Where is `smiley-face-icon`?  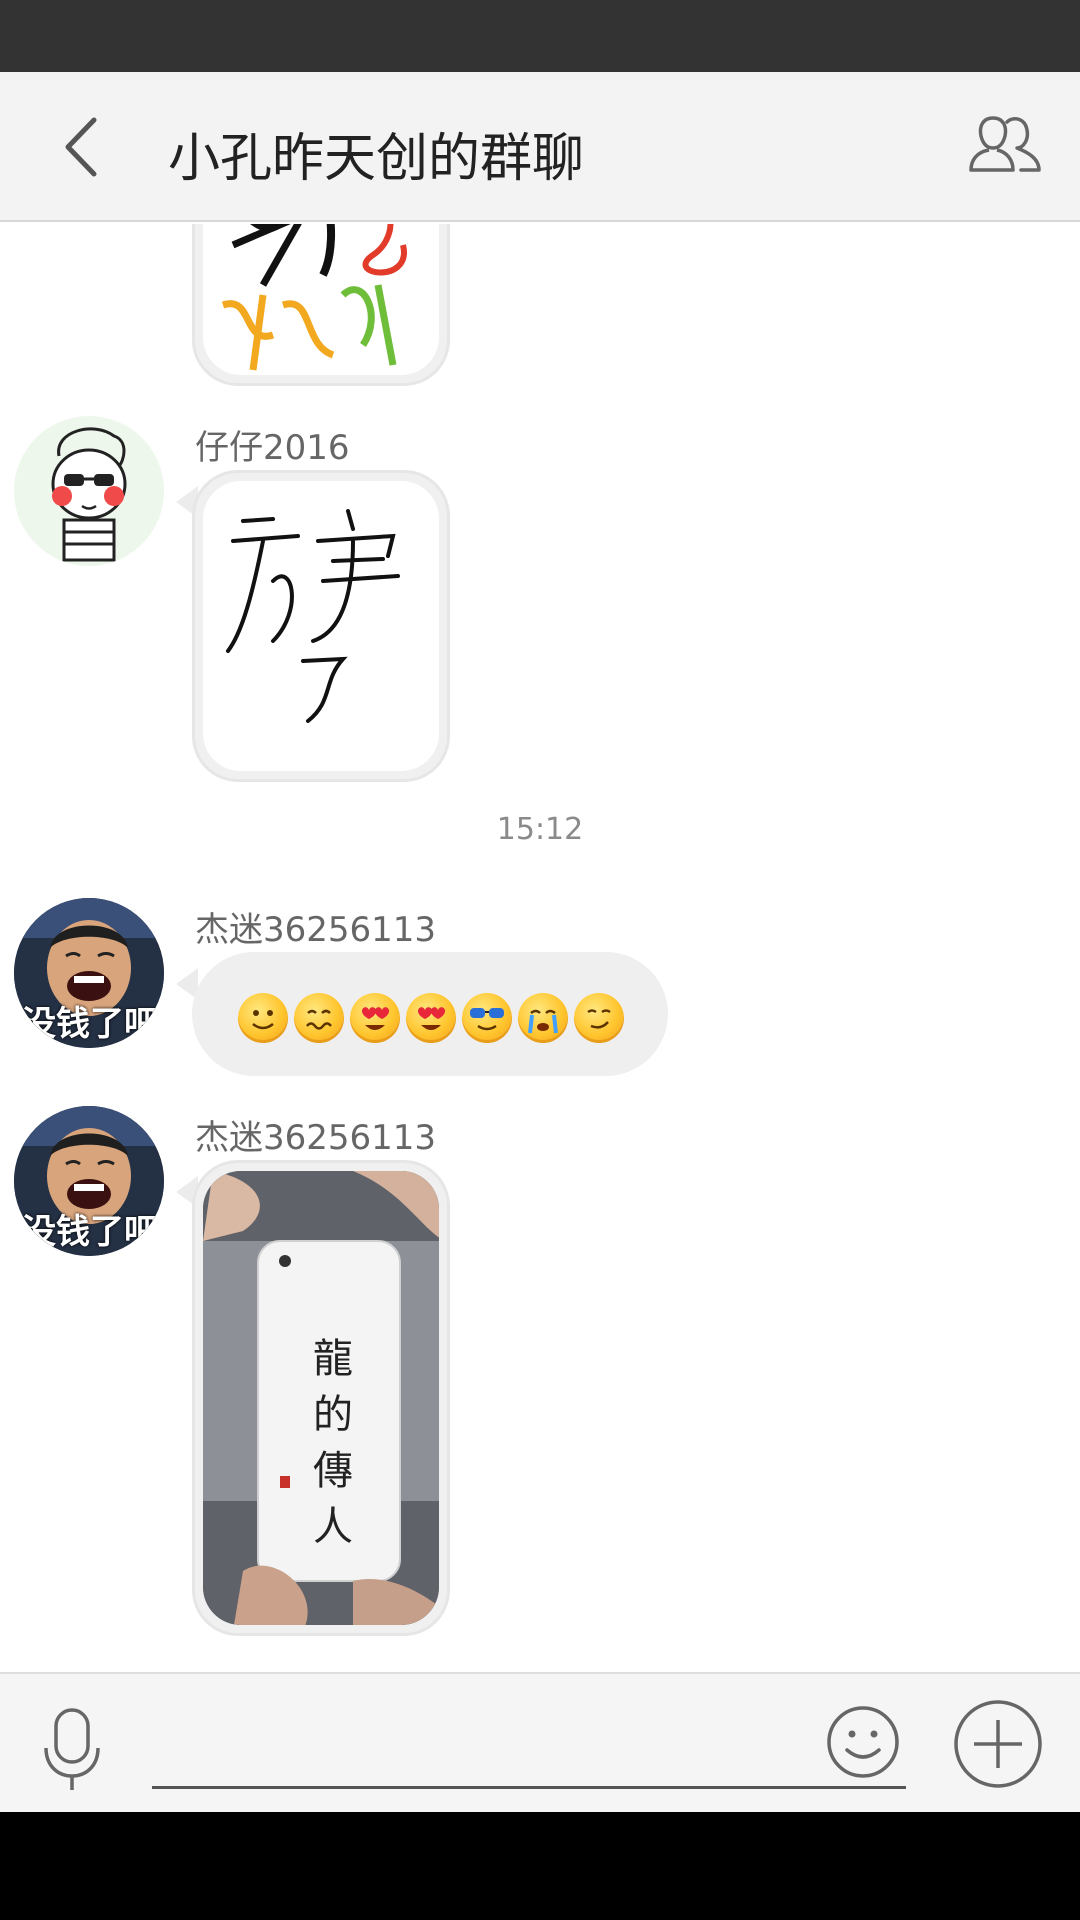
smiley-face-icon is located at coordinates (863, 1742).